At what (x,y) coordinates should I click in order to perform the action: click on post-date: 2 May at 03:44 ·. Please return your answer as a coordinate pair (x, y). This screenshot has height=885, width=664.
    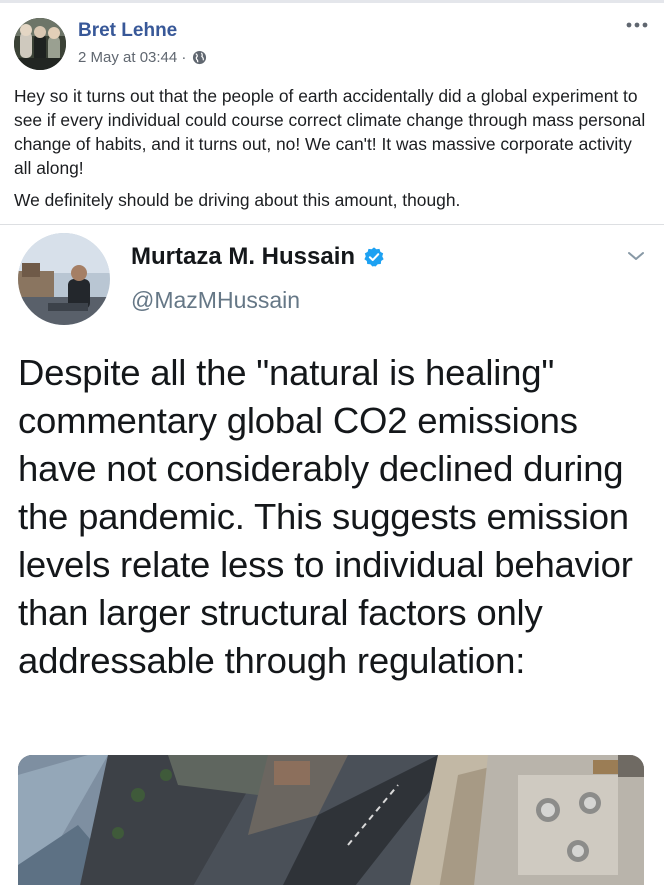
    Looking at the image, I should click on (132, 57).